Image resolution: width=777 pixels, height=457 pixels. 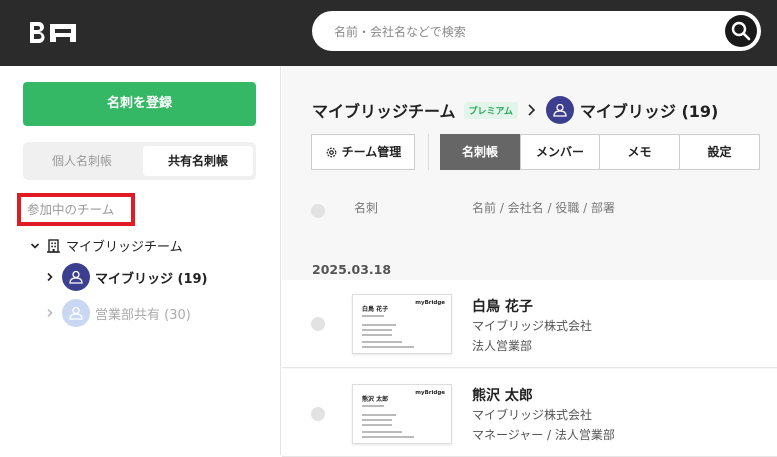 What do you see at coordinates (719, 152) in the screenshot?
I see `tab-settings: 設定` at bounding box center [719, 152].